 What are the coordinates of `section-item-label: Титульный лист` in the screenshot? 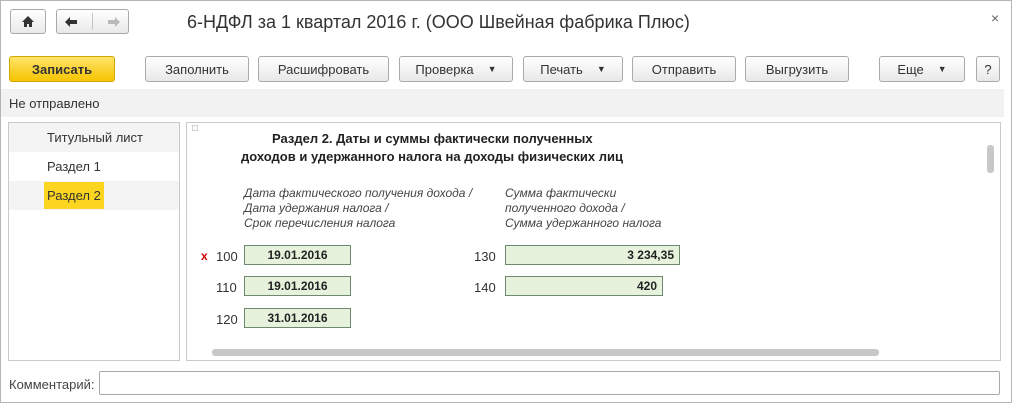 It's located at (95, 137).